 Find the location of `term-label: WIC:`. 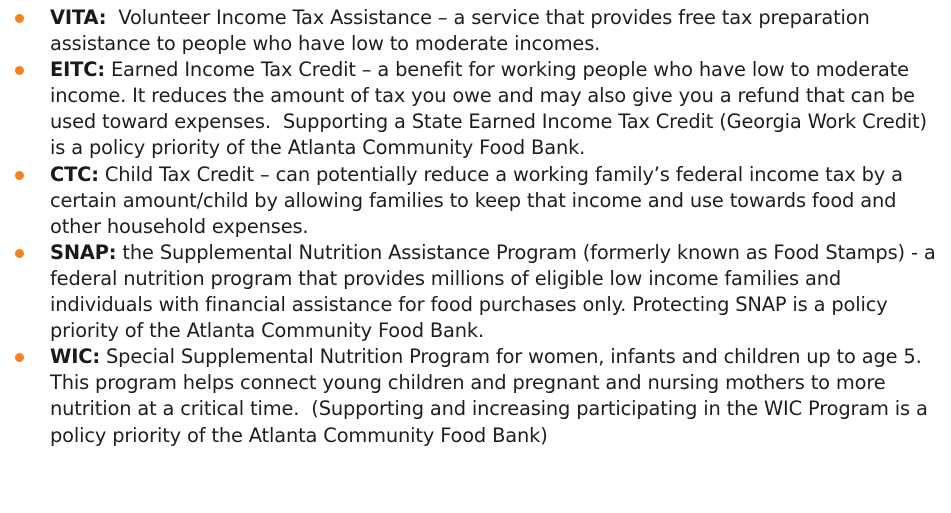

term-label: WIC: is located at coordinates (75, 357).